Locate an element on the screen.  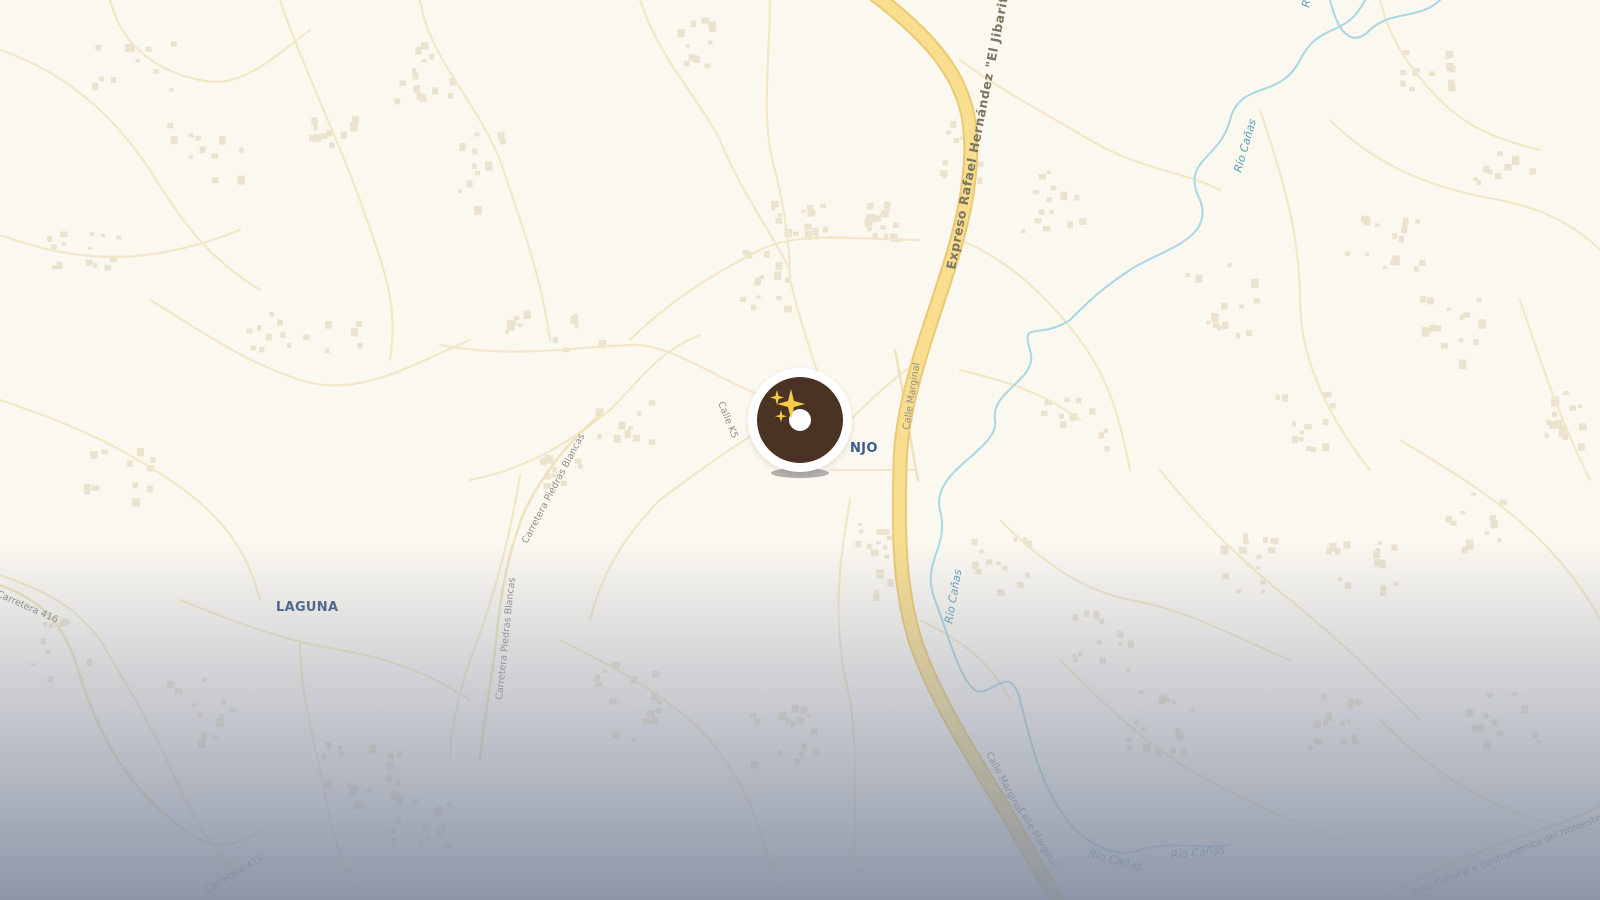
ruta-cultural-road is located at coordinates (1489, 851).